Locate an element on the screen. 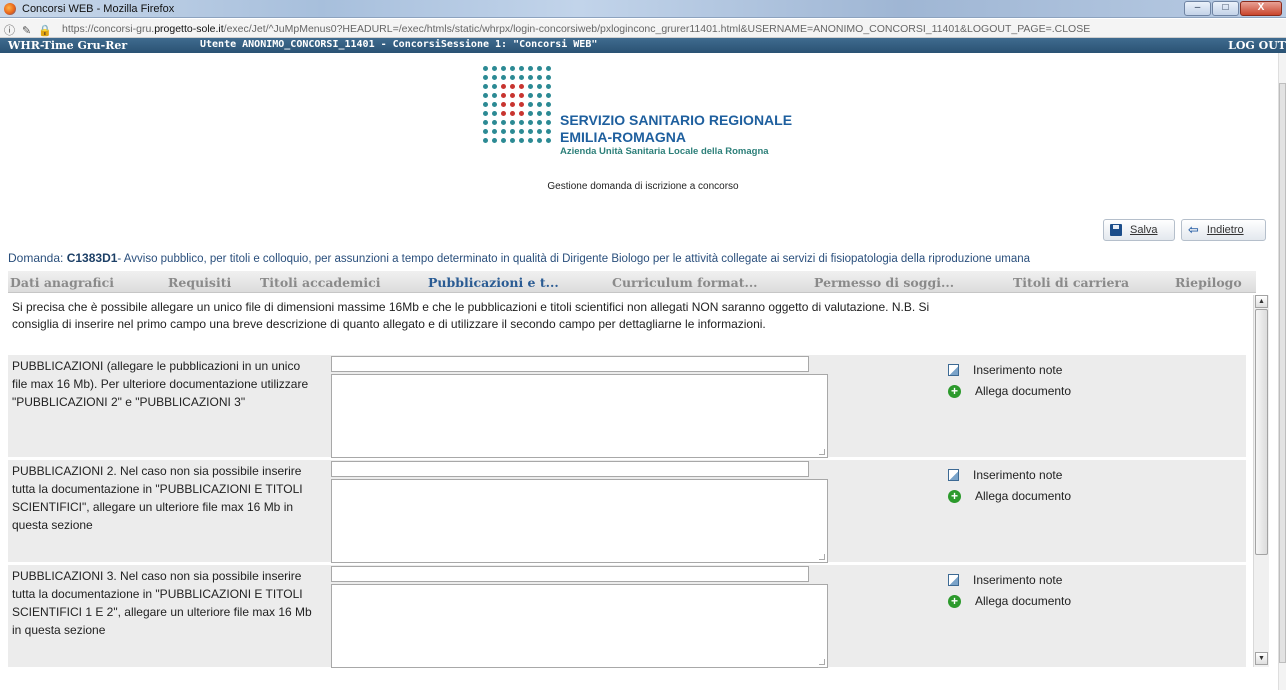 The image size is (1286, 690). tab-titoli-accademici: Titoli accademici is located at coordinates (320, 282).